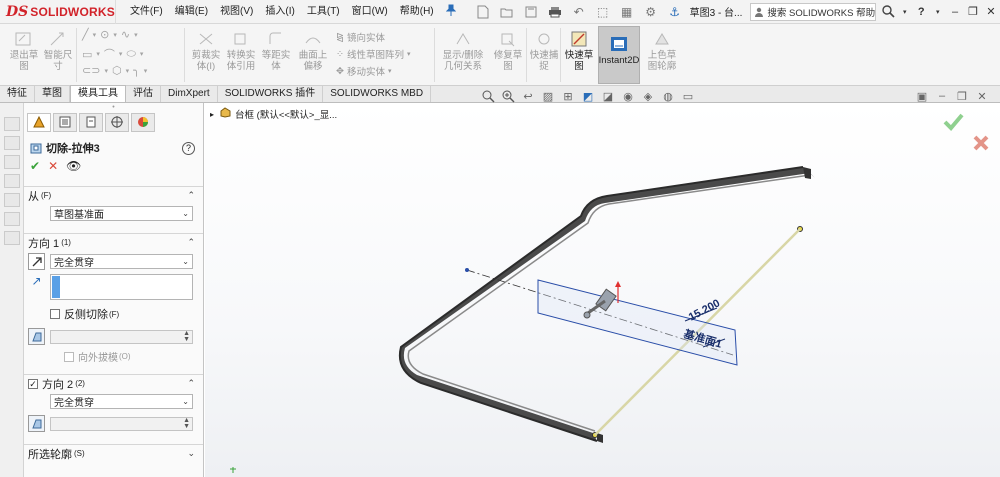 This screenshot has height=477, width=1000. What do you see at coordinates (377, 94) in the screenshot?
I see `tab-solidworks-mbd: SOLIDWORKS MBD` at bounding box center [377, 94].